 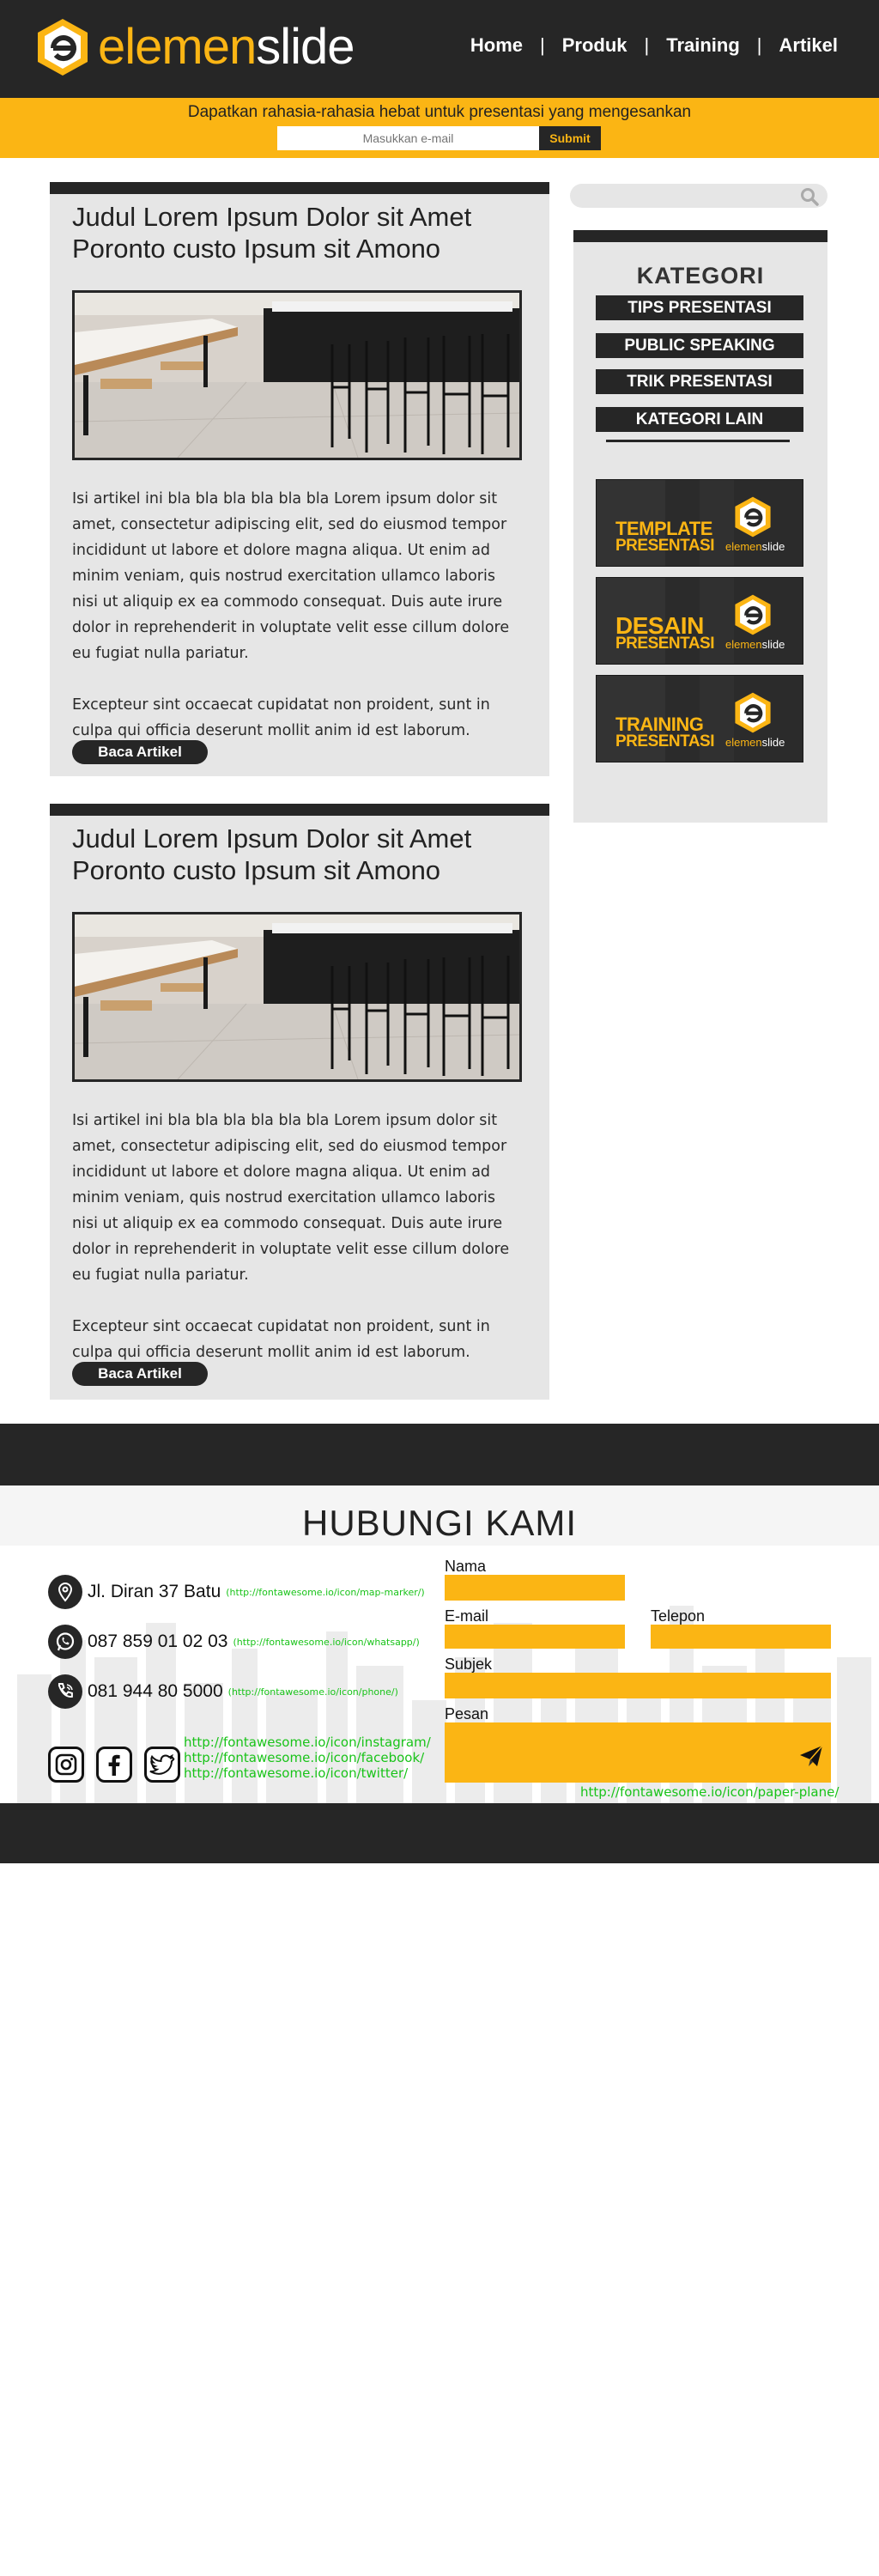 What do you see at coordinates (699, 307) in the screenshot?
I see `category-tips-presentasi: TIPS PRESENTASI` at bounding box center [699, 307].